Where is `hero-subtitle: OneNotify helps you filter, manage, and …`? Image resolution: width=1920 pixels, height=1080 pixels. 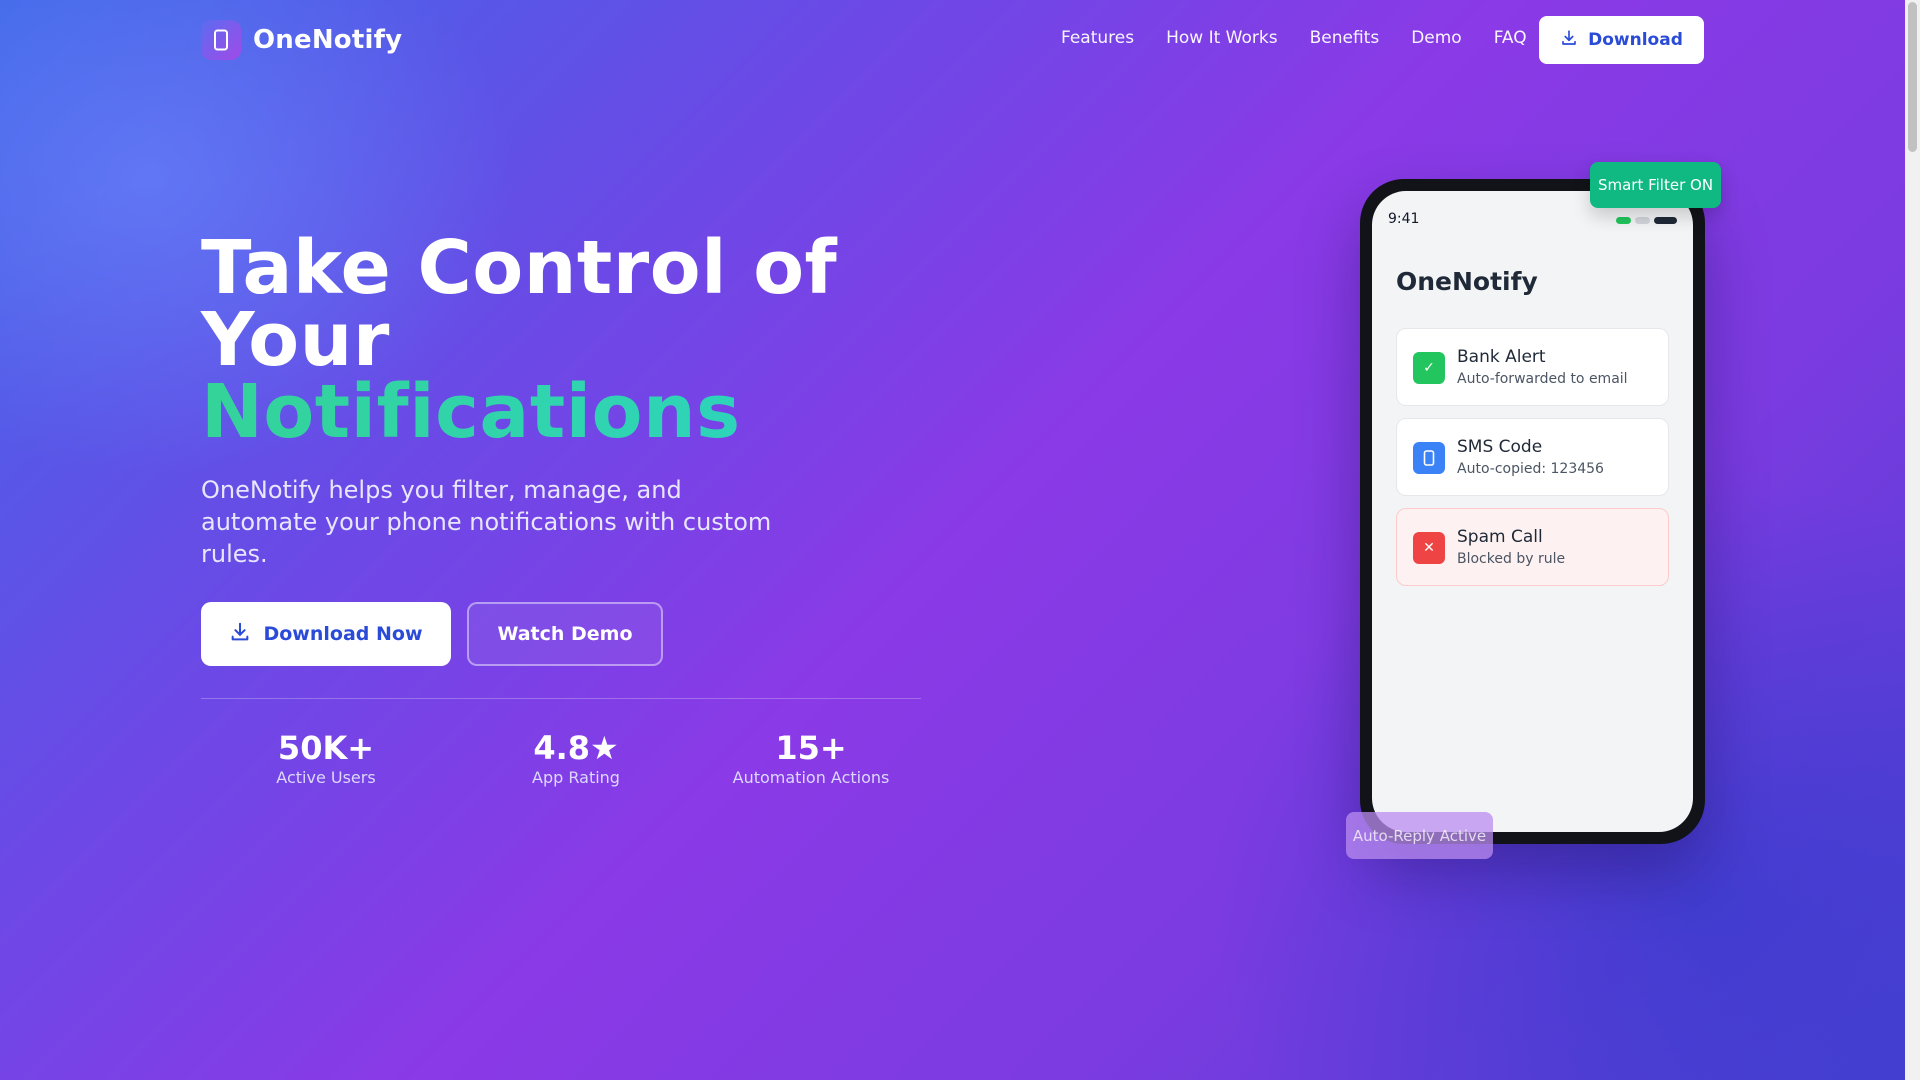 hero-subtitle: OneNotify helps you filter, manage, and … is located at coordinates (486, 522).